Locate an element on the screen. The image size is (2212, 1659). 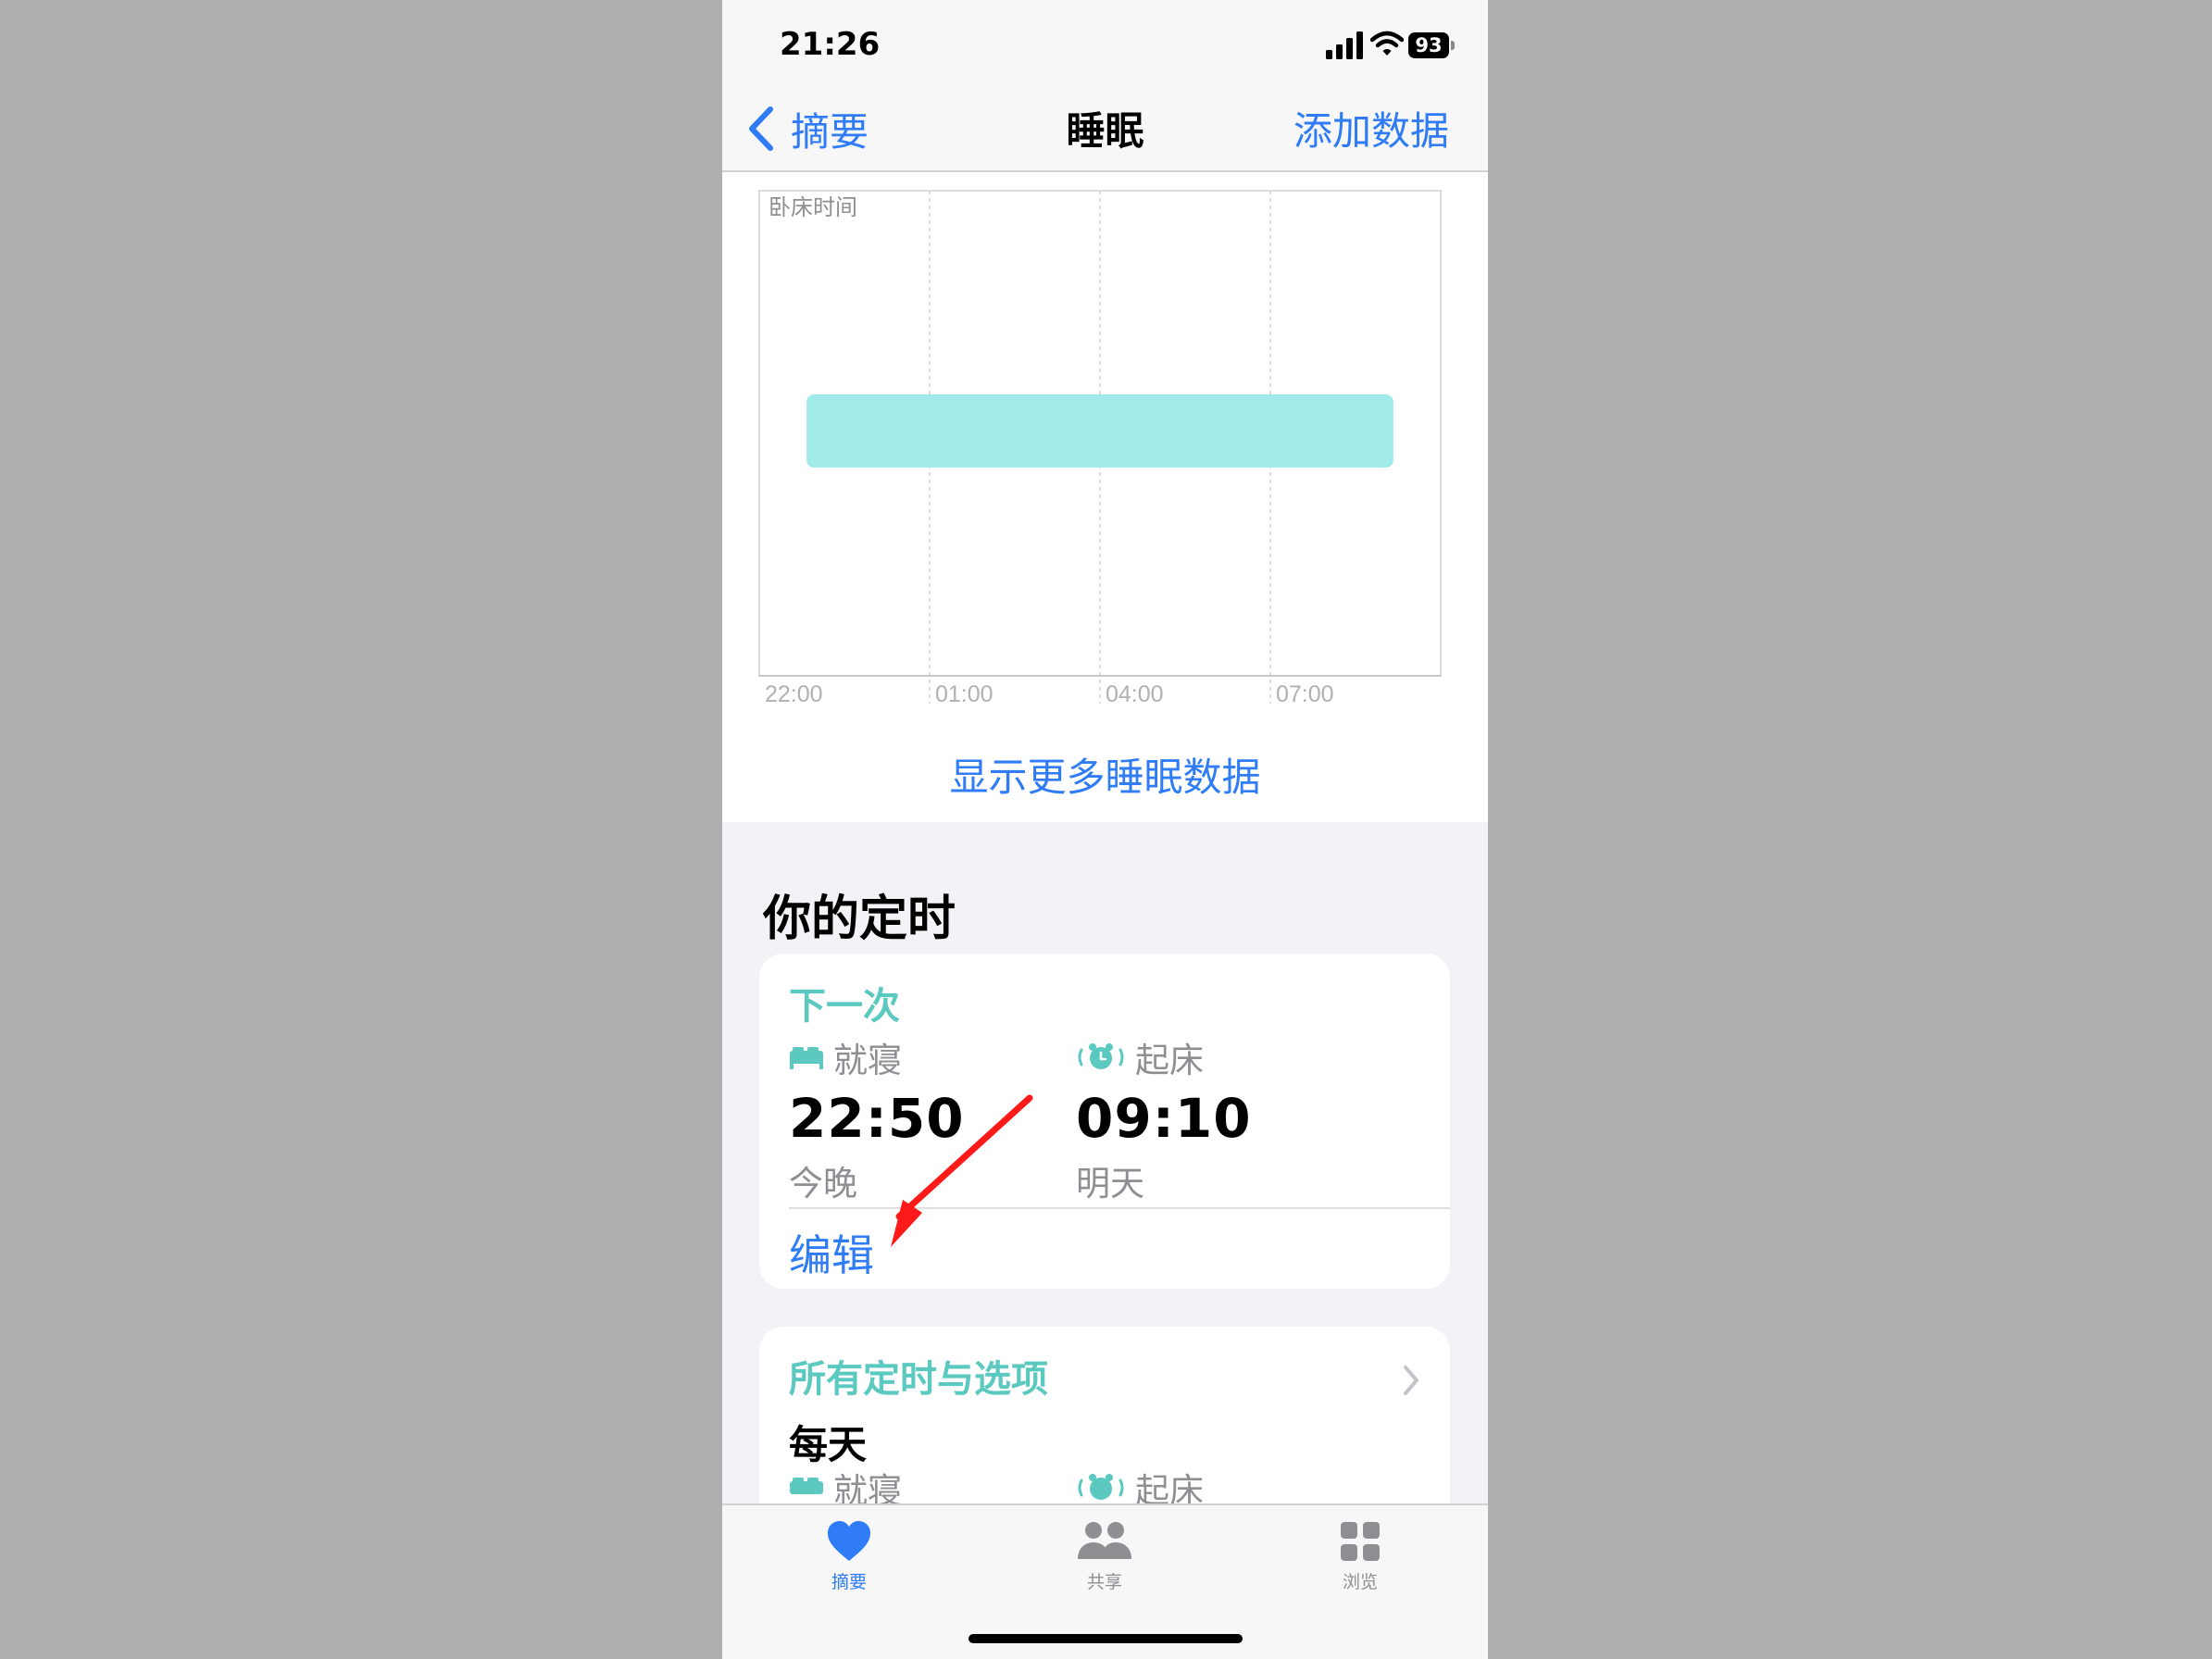
back-label: 摘要 is located at coordinates (830, 131).